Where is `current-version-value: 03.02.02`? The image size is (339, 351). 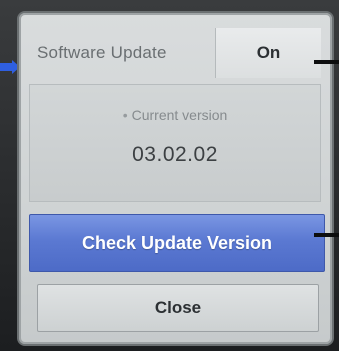
current-version-value: 03.02.02 is located at coordinates (175, 154).